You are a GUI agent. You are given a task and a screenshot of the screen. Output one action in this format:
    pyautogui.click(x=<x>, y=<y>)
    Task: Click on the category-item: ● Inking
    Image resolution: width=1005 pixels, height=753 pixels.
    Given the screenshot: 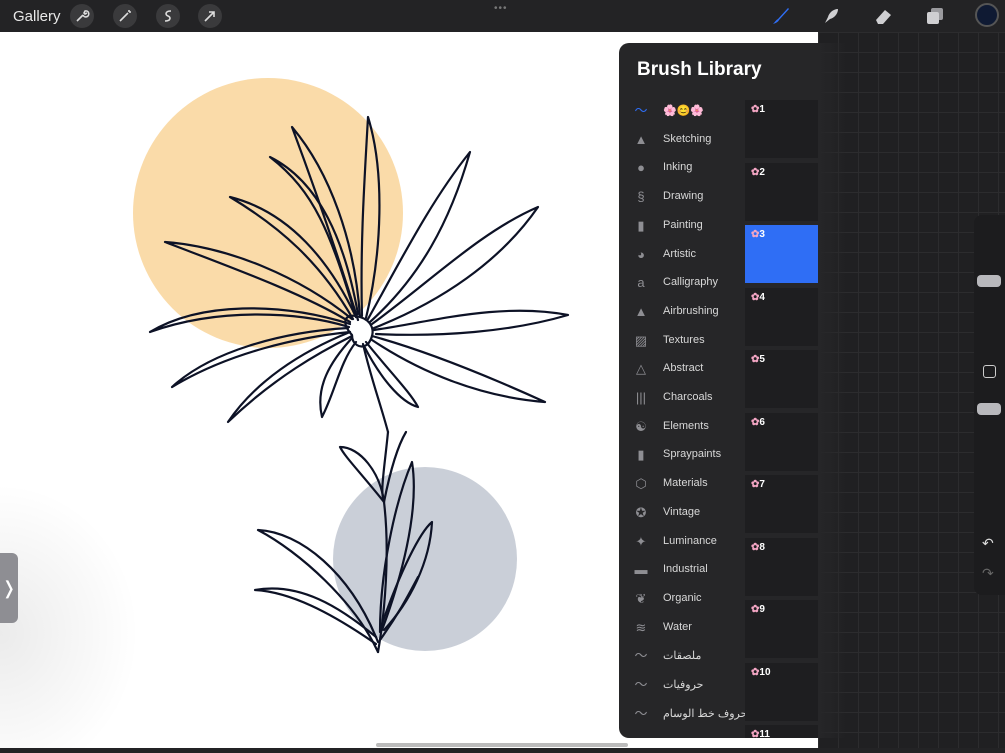 What is the action you would take?
    pyautogui.click(x=681, y=168)
    